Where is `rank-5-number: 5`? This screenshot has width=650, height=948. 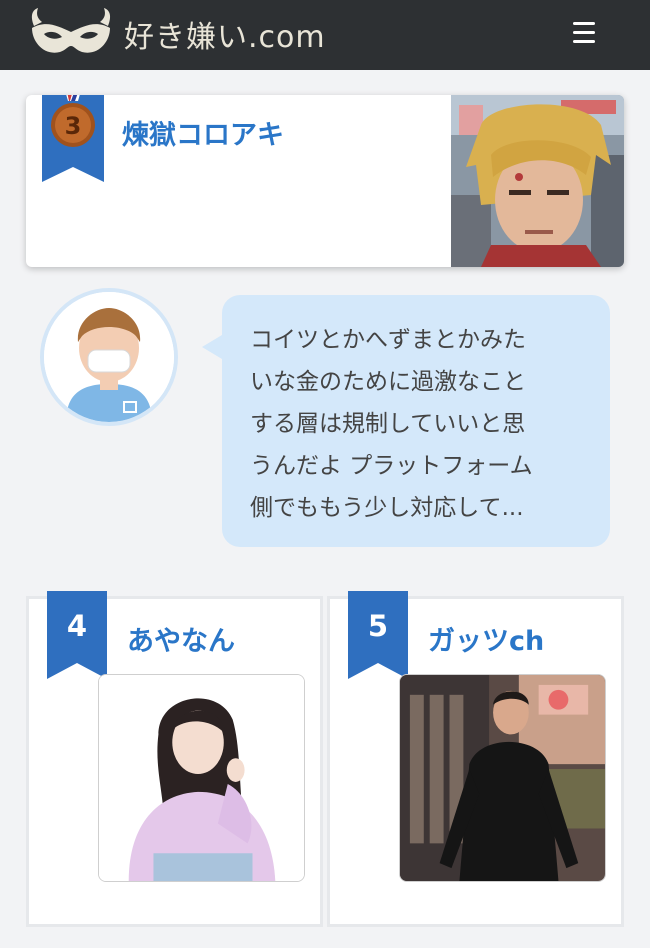 rank-5-number: 5 is located at coordinates (378, 626).